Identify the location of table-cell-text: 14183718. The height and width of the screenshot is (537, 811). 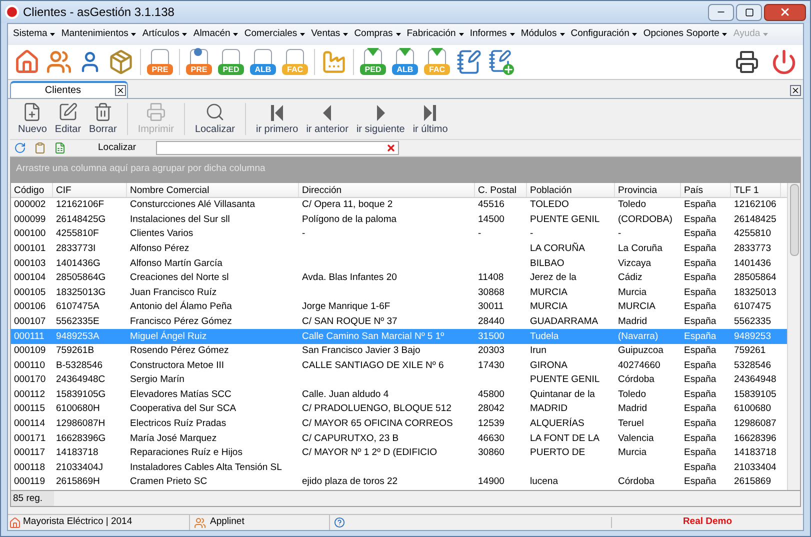
(77, 453).